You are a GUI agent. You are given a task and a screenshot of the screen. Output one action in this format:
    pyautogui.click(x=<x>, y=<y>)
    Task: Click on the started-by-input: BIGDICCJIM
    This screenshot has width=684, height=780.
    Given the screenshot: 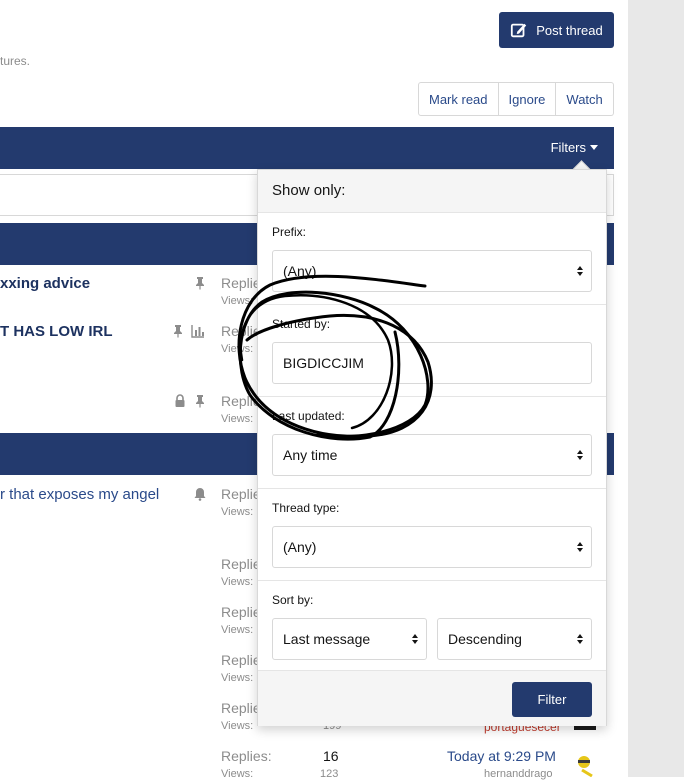 What is the action you would take?
    pyautogui.click(x=432, y=363)
    